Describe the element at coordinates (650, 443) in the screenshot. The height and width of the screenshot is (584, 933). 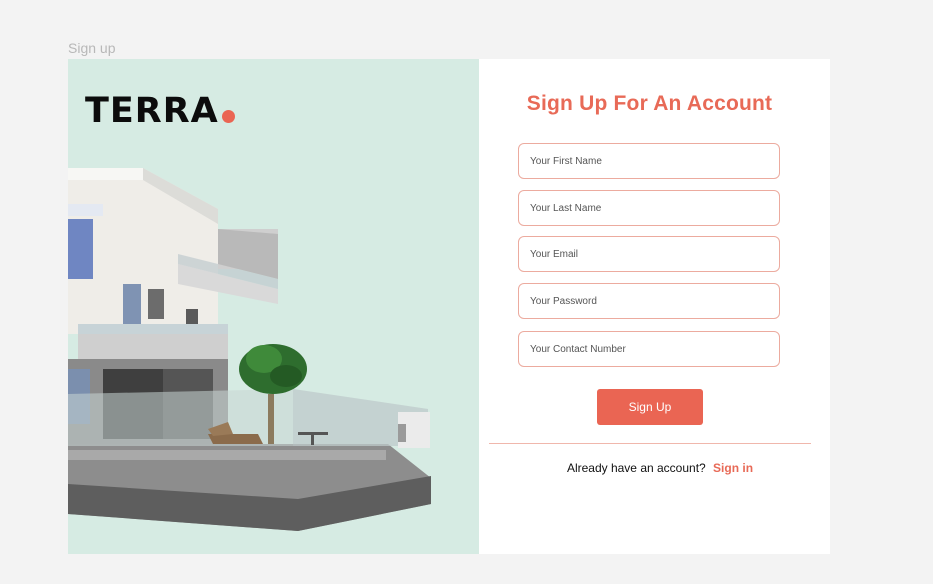
I see `divider` at that location.